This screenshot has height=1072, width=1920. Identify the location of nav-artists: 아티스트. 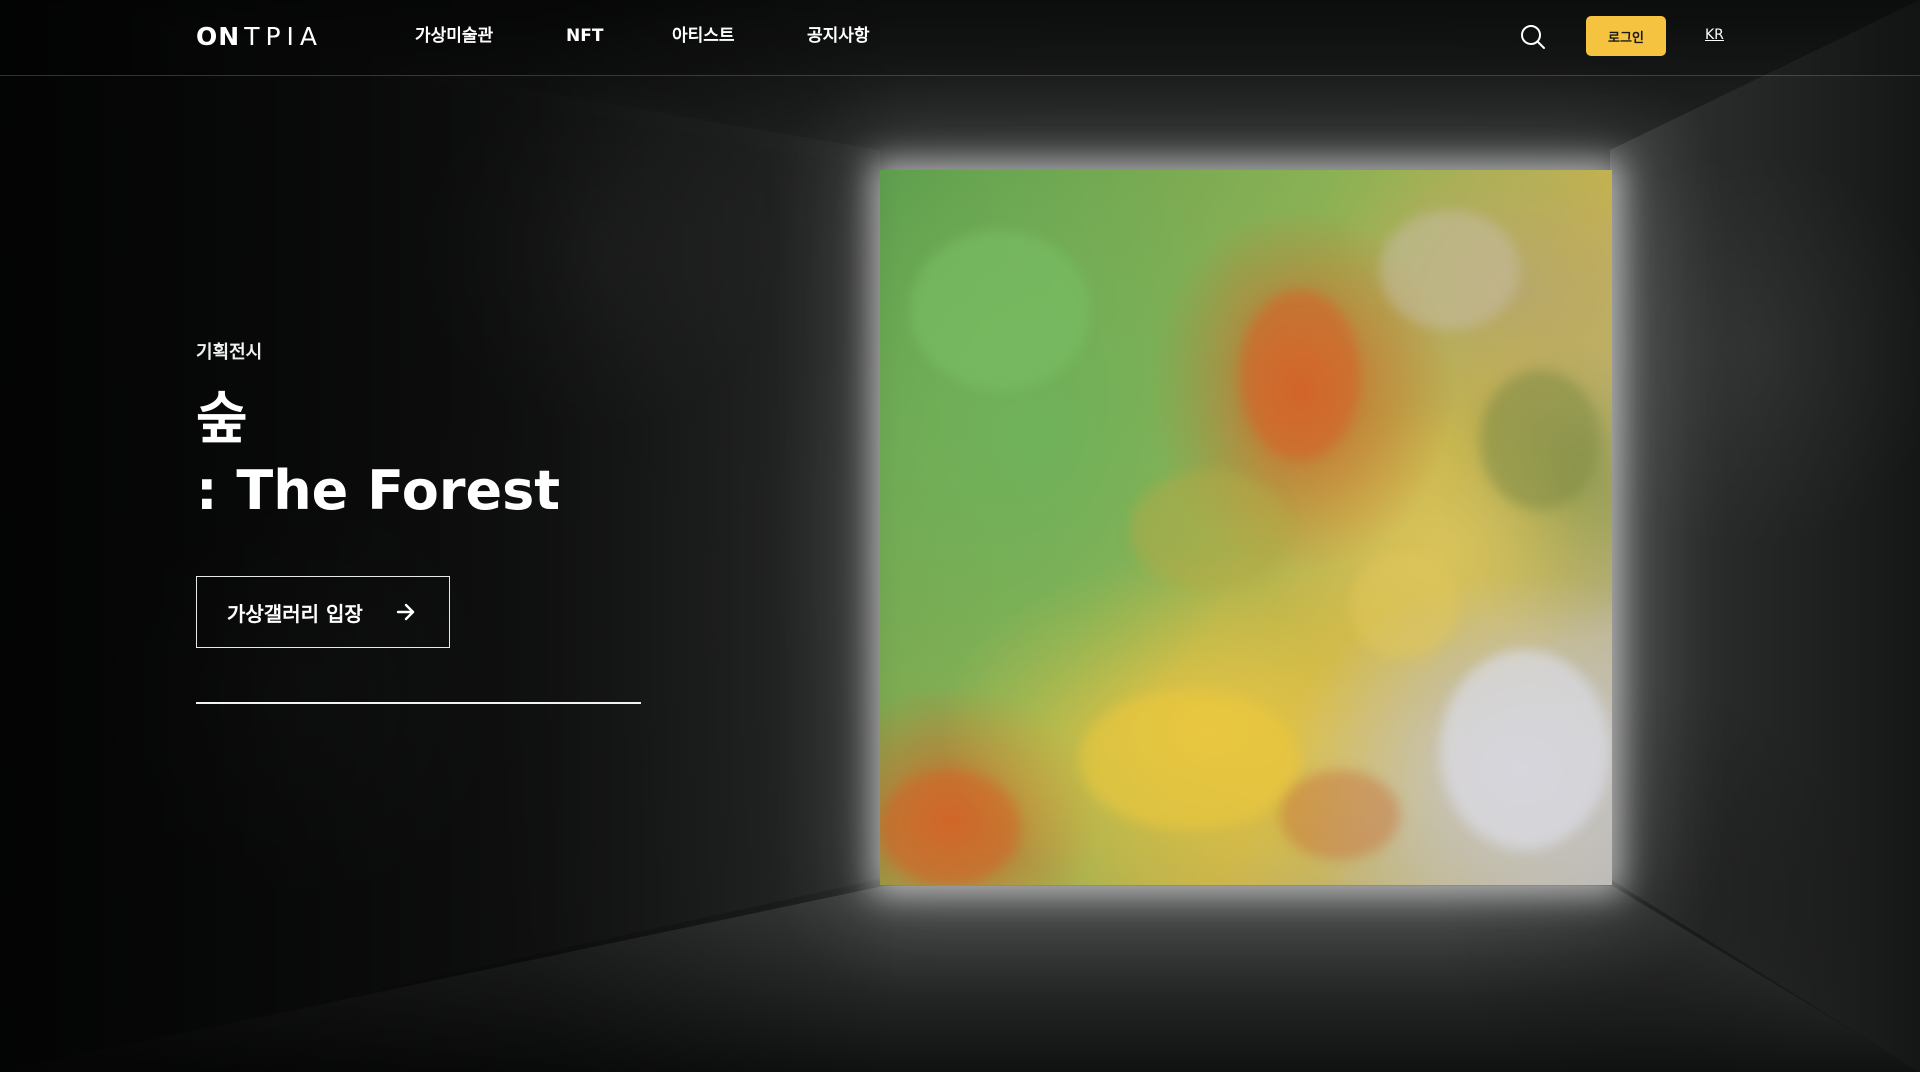
(703, 36).